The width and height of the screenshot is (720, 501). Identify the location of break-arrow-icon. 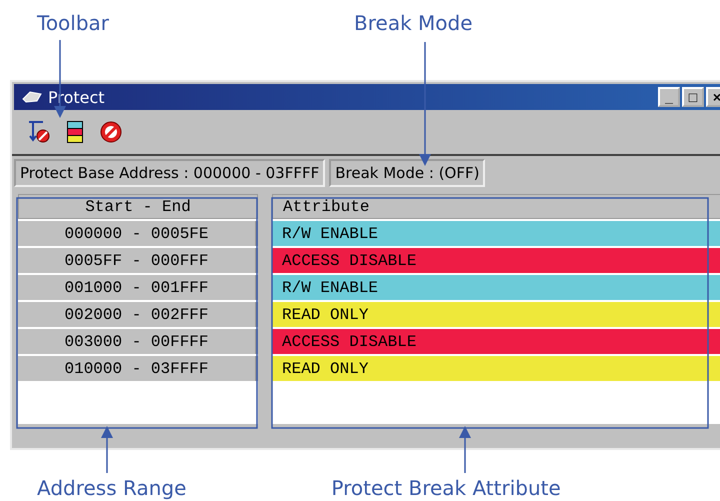
(39, 132).